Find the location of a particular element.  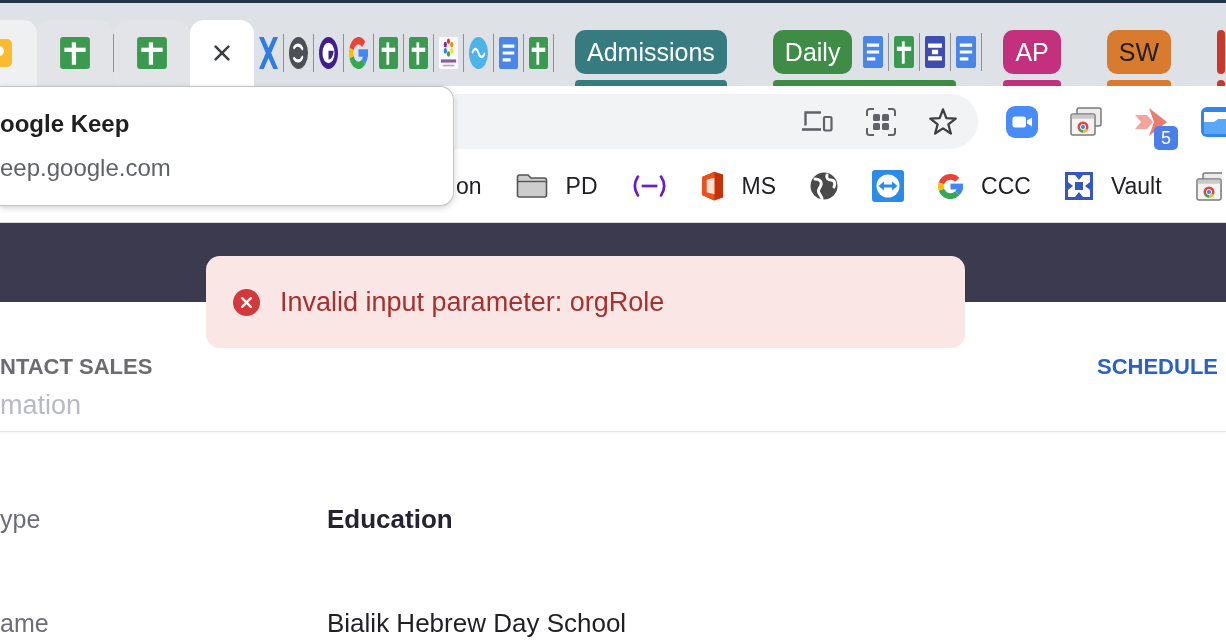

cross-tile-icon is located at coordinates (1078, 186).